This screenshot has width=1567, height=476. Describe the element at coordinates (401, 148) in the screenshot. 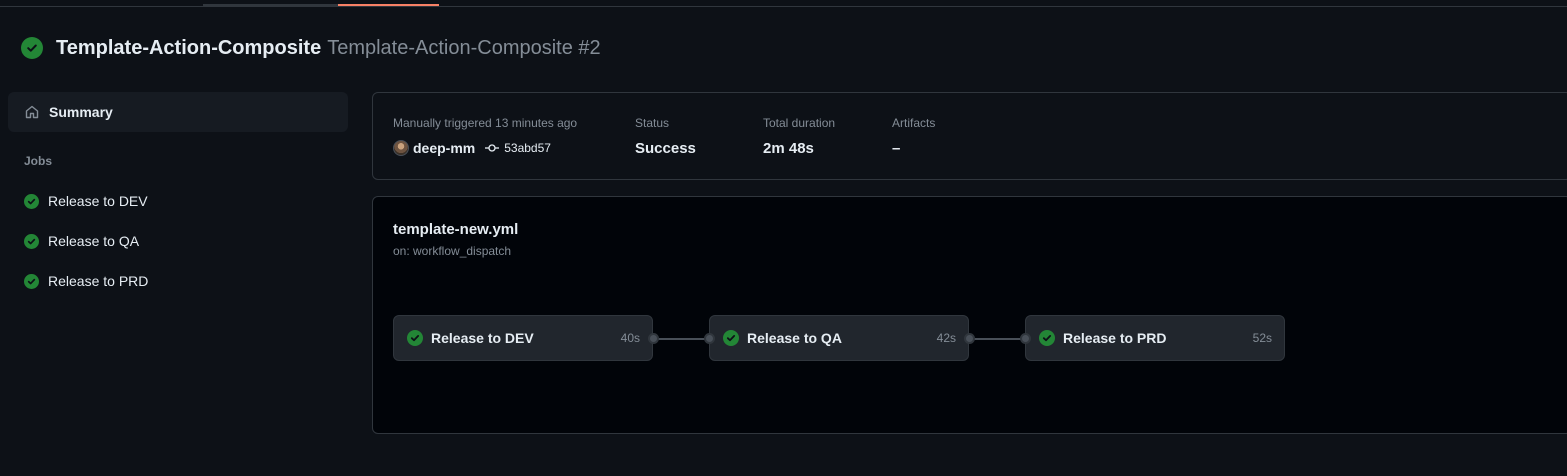

I see `avatar` at that location.